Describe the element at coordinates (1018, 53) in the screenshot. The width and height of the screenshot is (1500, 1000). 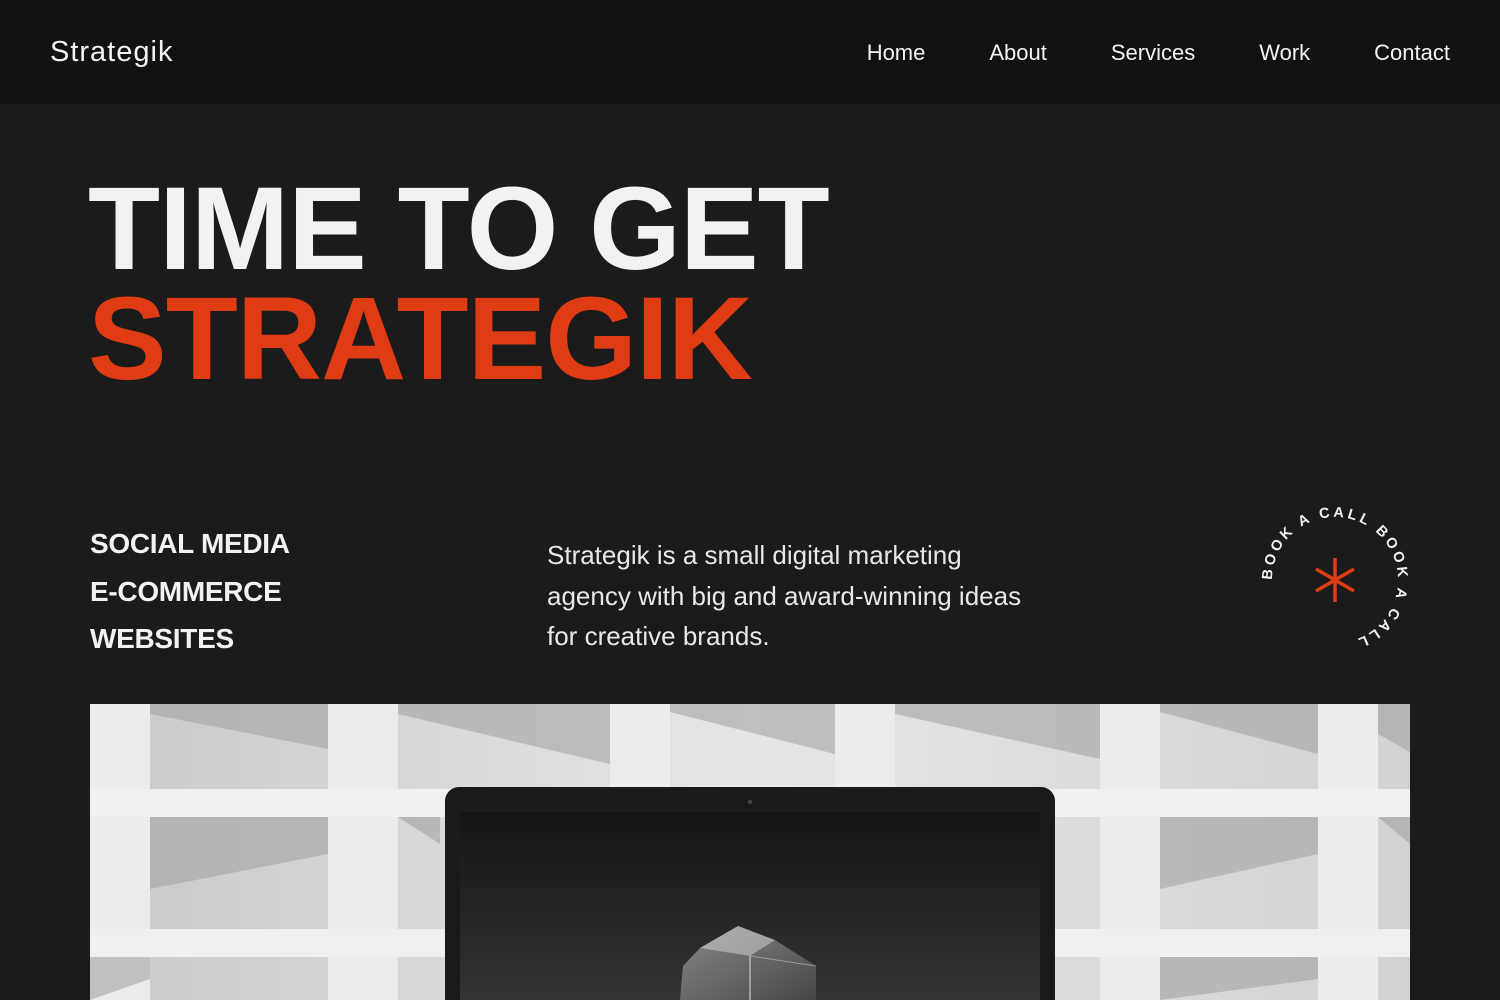
I see `nav-about: About` at that location.